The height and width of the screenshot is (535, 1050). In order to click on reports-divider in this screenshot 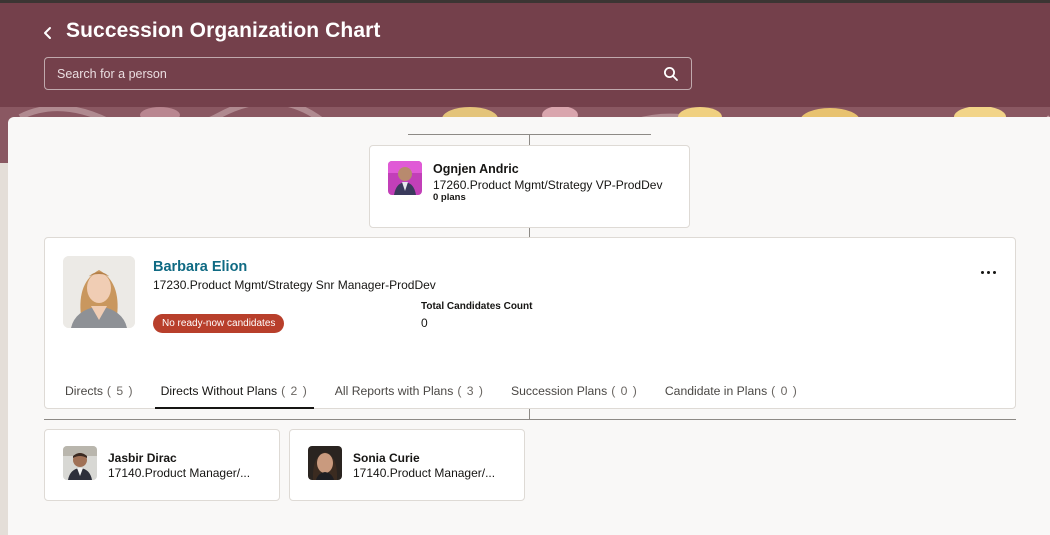, I will do `click(530, 419)`.